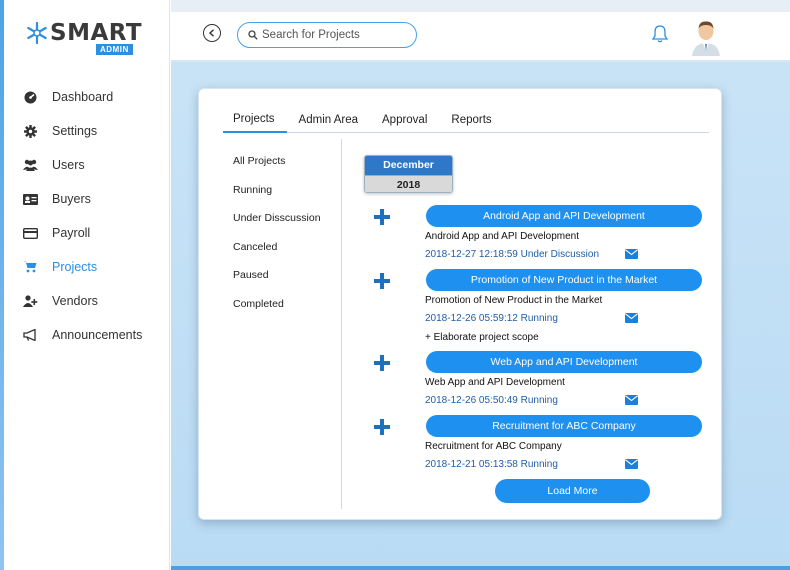 The width and height of the screenshot is (790, 570). I want to click on sidebar-accent-strip, so click(2, 285).